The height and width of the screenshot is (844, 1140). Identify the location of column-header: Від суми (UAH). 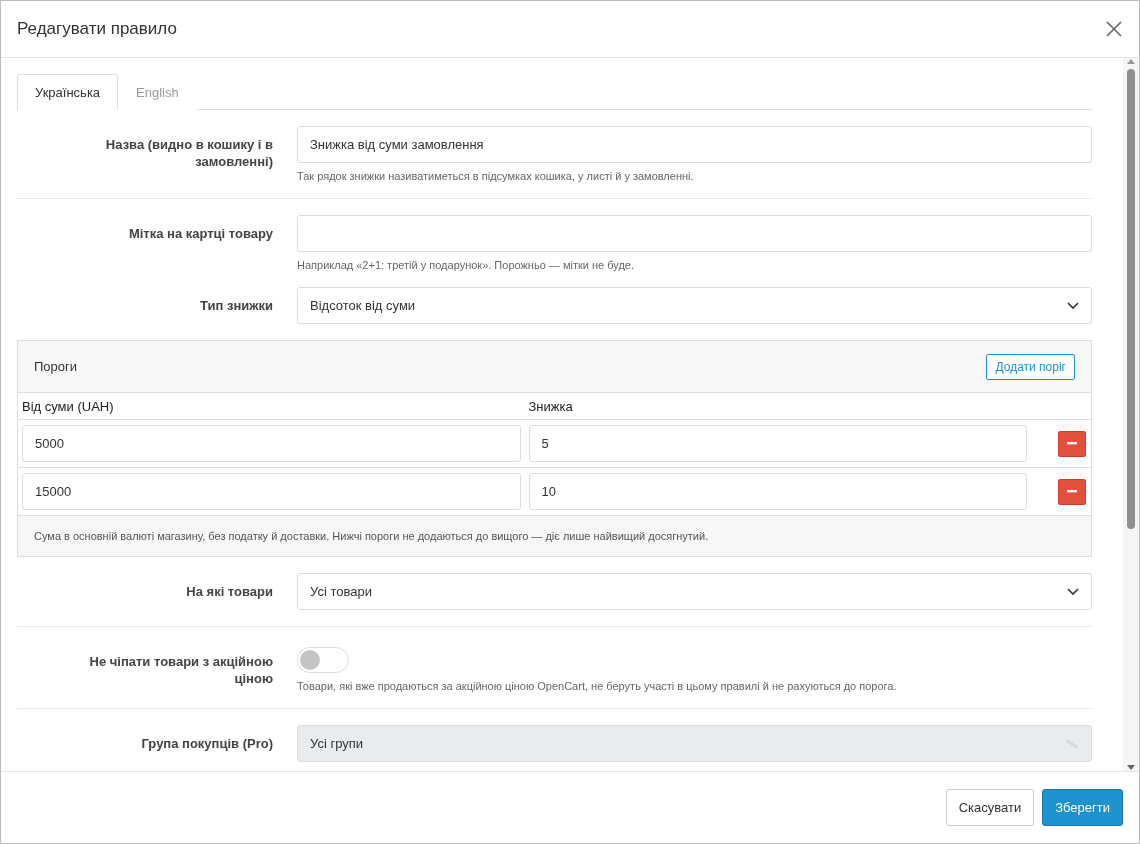
(68, 406).